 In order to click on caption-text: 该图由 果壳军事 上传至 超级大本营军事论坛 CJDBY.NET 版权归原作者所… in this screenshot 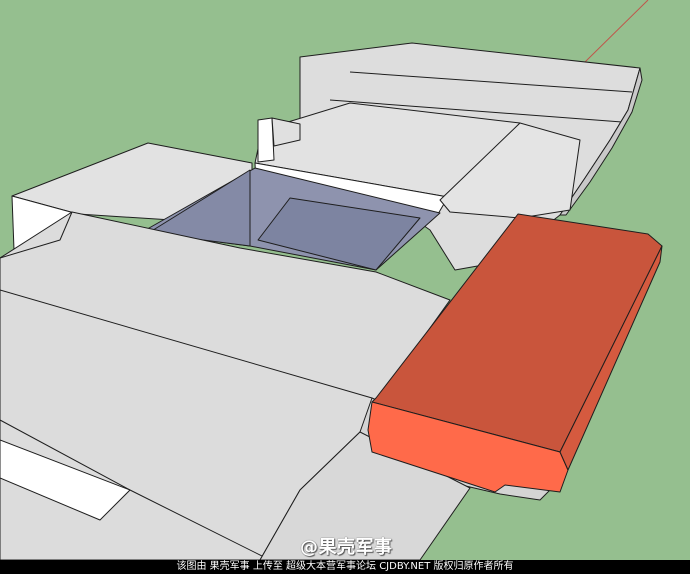, I will do `click(345, 566)`.